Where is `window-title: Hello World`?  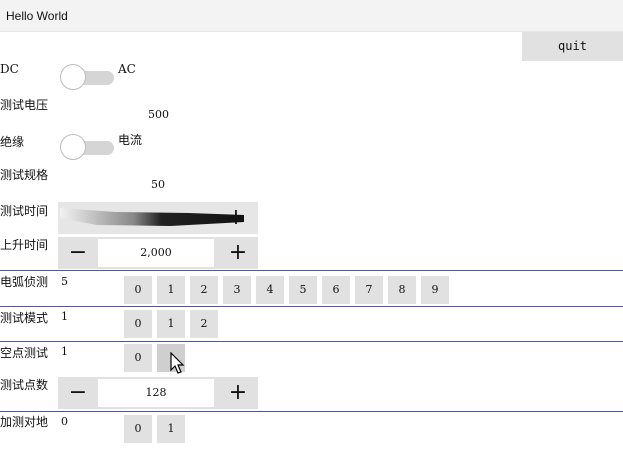
window-title: Hello World is located at coordinates (37, 16).